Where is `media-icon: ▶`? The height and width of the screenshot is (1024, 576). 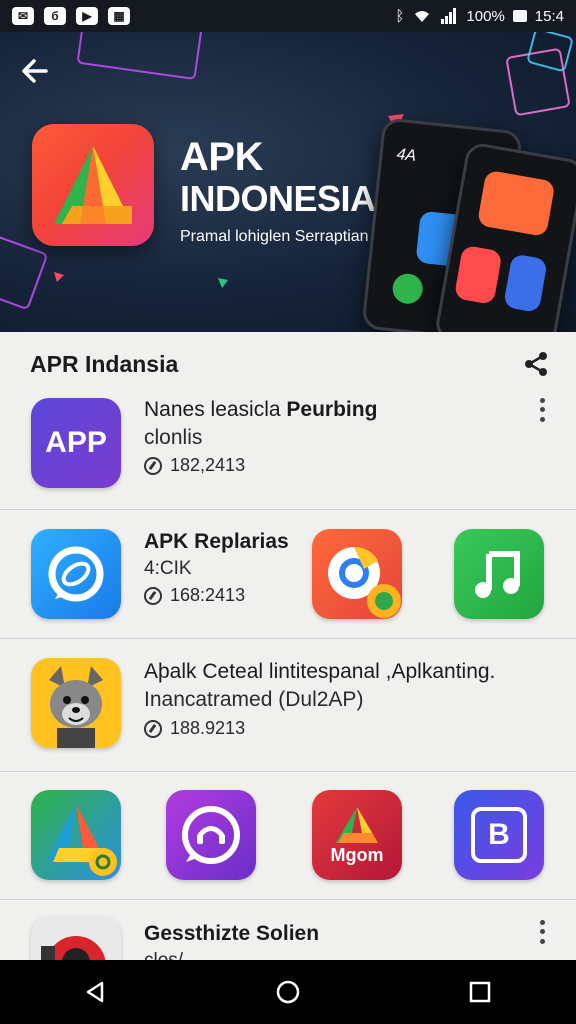 media-icon: ▶ is located at coordinates (87, 16).